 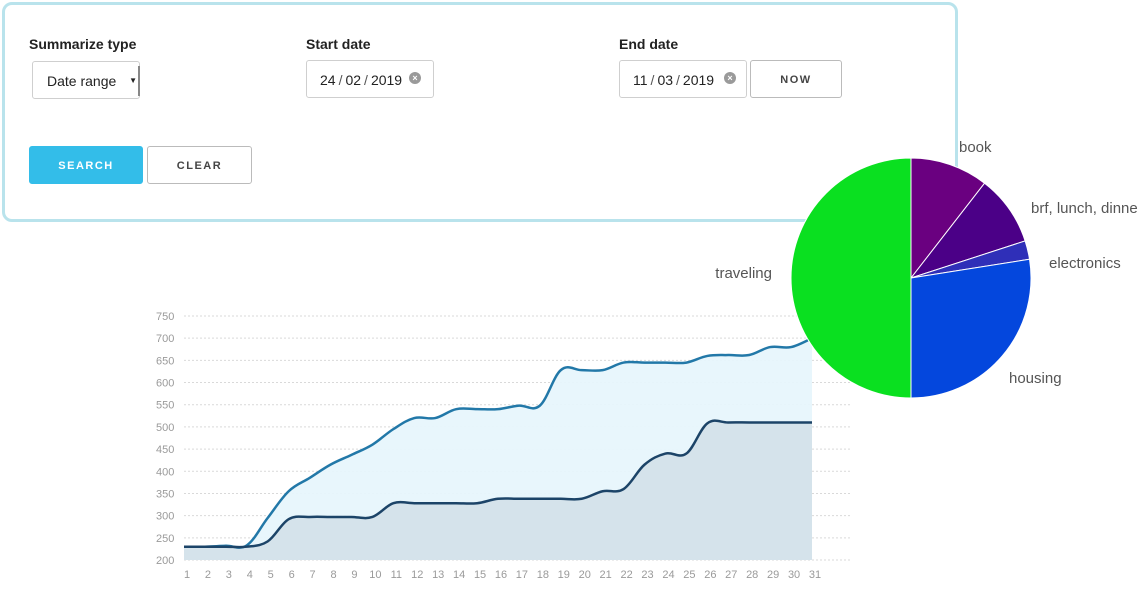 I want to click on pie-label: electronics, so click(x=1085, y=263).